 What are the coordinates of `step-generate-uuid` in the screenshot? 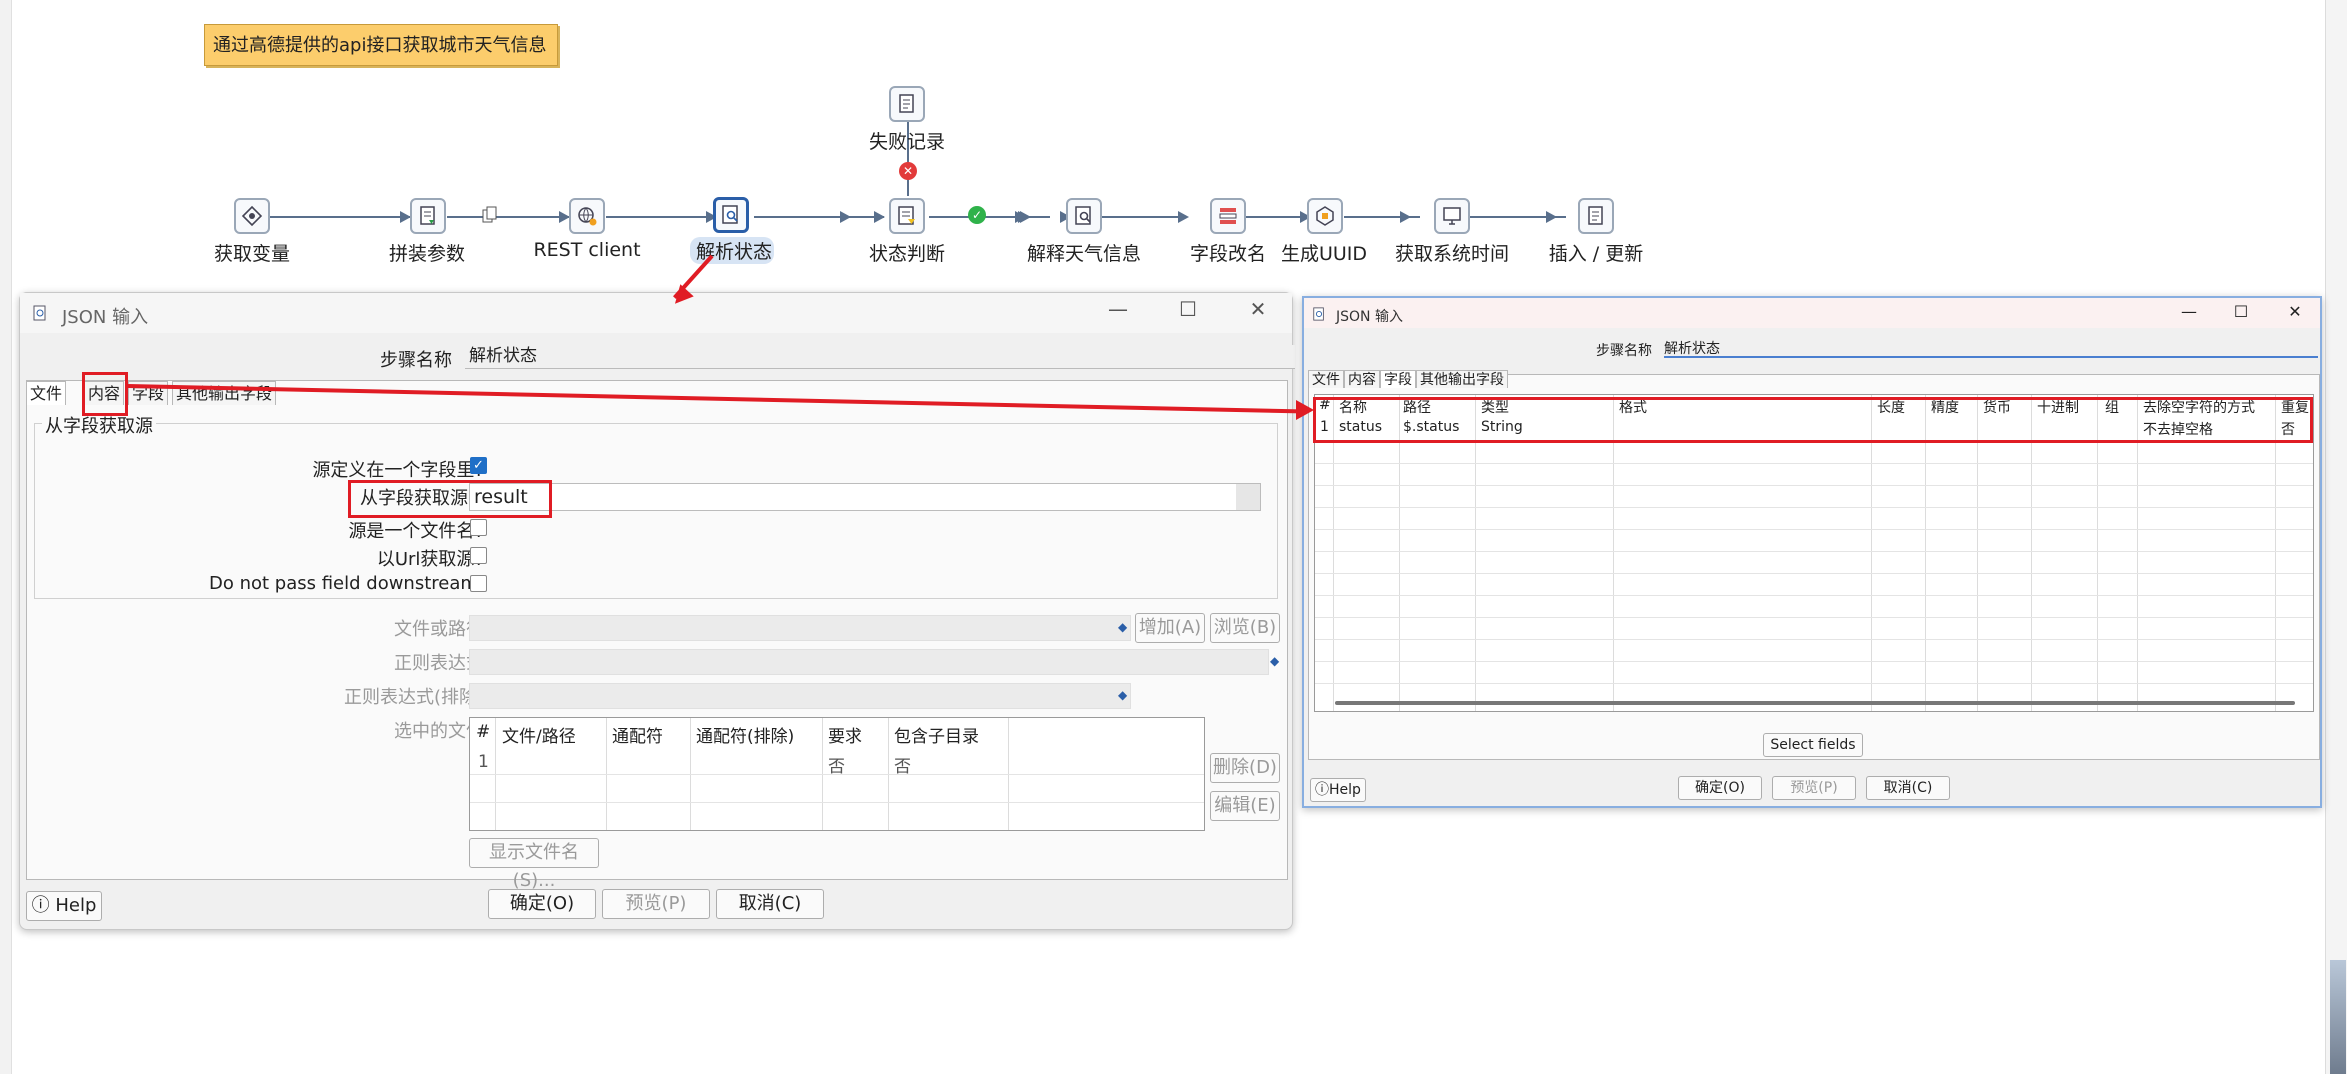 It's located at (1325, 216).